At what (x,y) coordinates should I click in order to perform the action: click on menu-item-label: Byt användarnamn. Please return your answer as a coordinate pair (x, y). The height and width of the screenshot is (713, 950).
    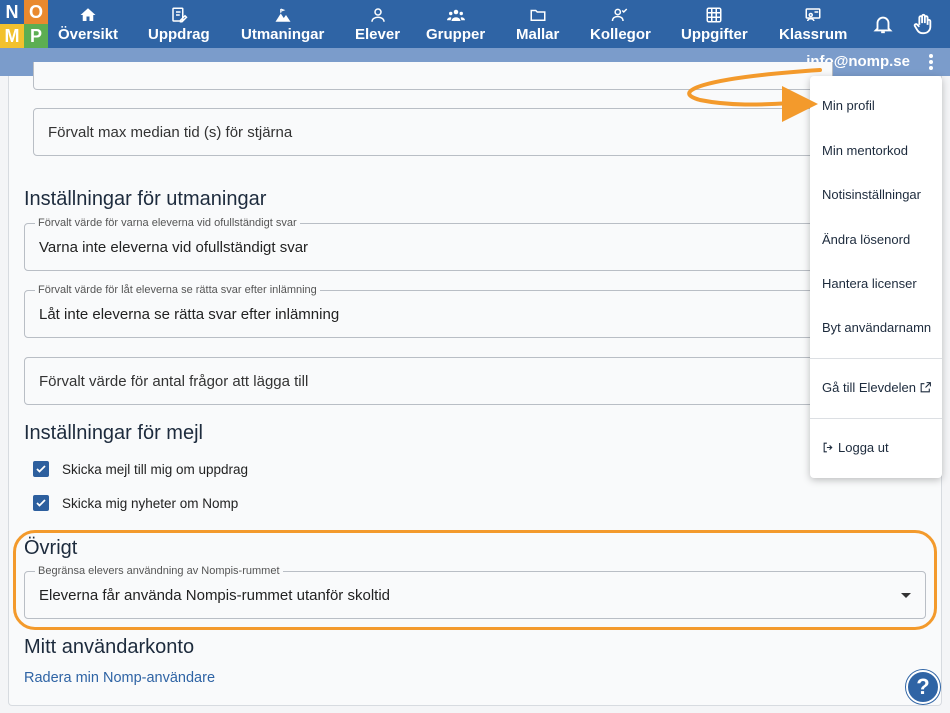
    Looking at the image, I should click on (877, 327).